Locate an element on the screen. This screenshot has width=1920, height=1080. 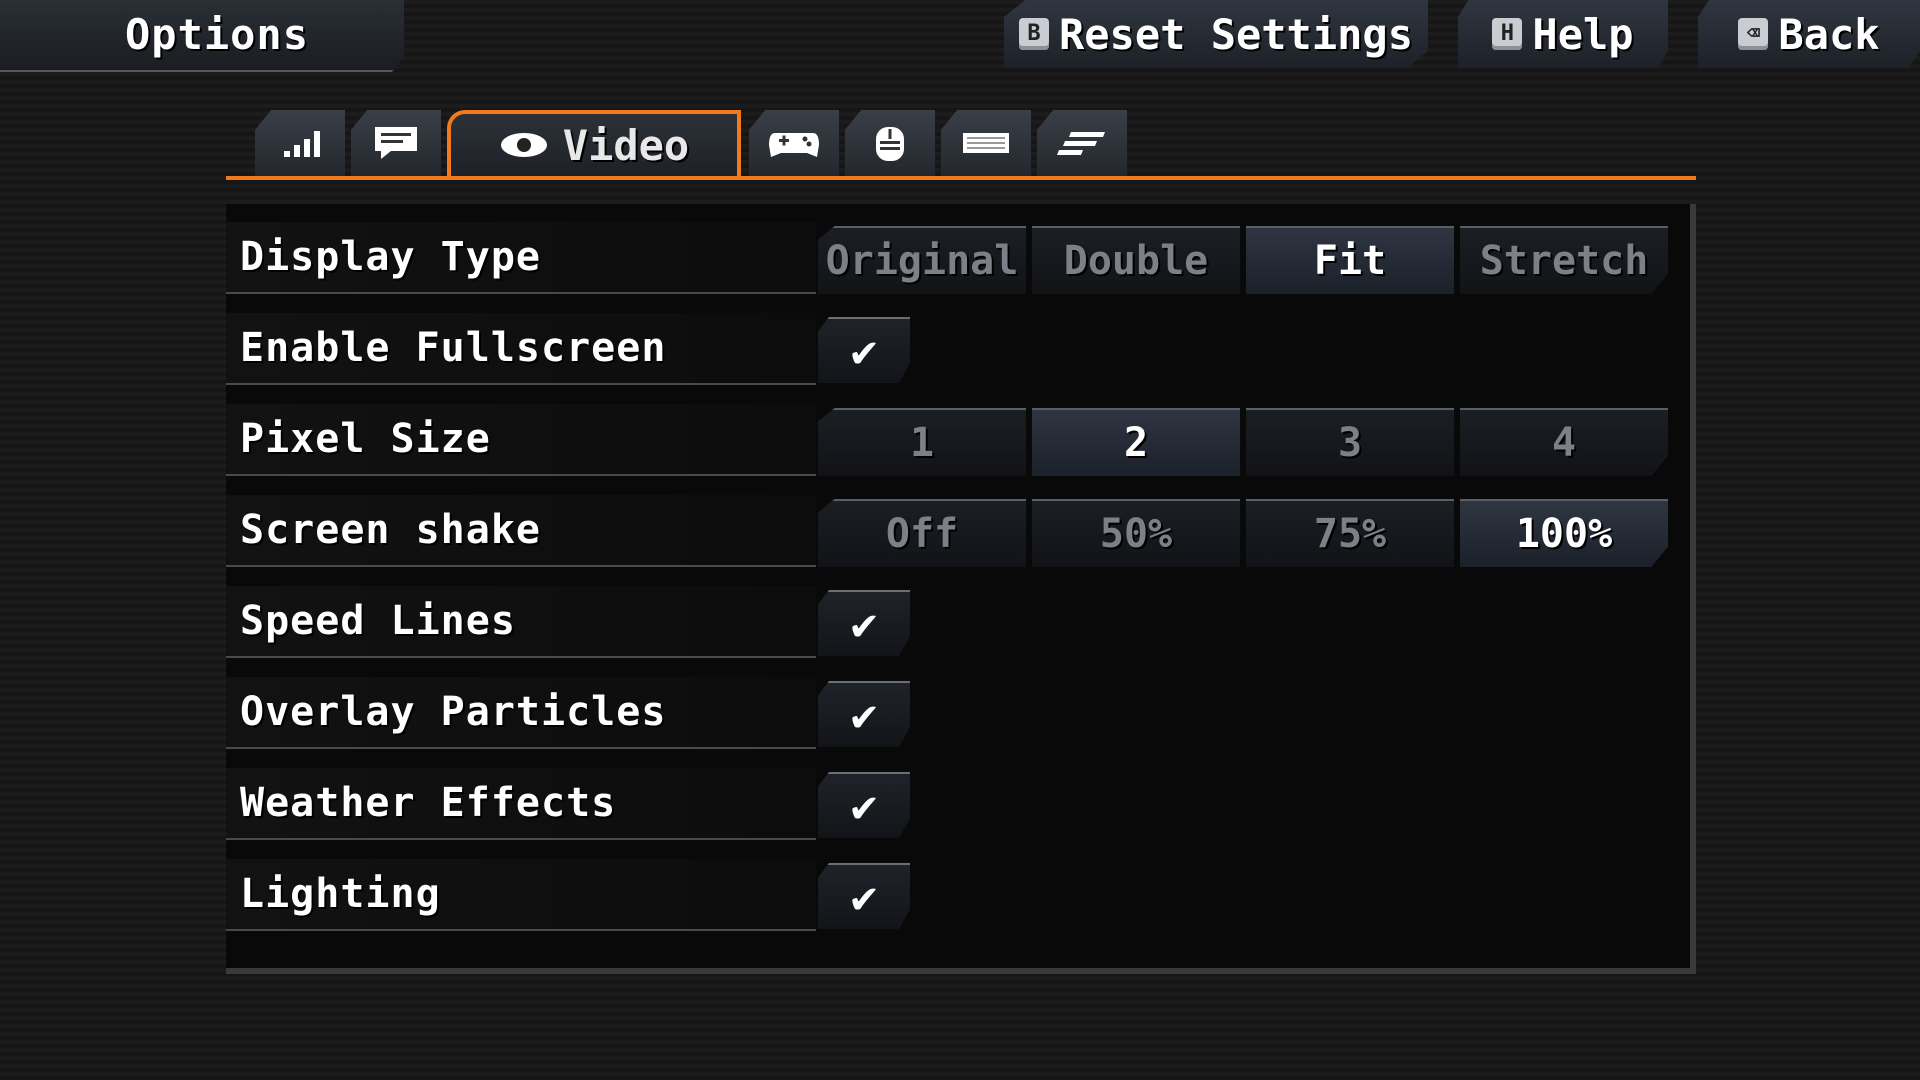
pixel-size-3: 3 is located at coordinates (1350, 442).